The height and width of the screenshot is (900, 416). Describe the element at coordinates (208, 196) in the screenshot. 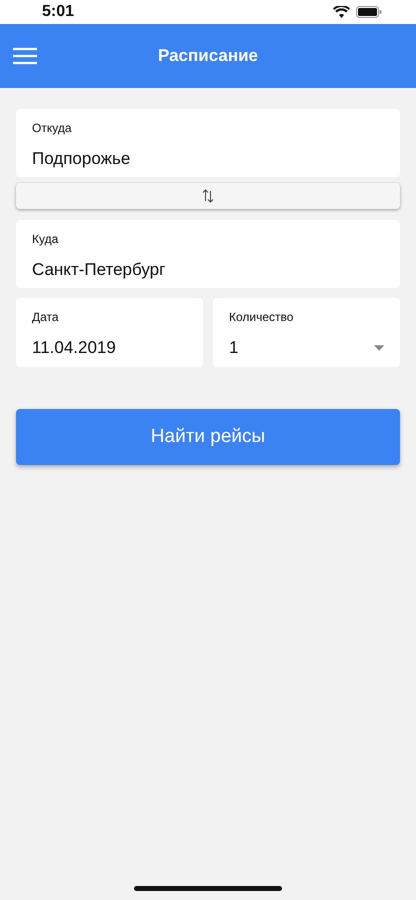

I see `swap-arrows-icon` at that location.